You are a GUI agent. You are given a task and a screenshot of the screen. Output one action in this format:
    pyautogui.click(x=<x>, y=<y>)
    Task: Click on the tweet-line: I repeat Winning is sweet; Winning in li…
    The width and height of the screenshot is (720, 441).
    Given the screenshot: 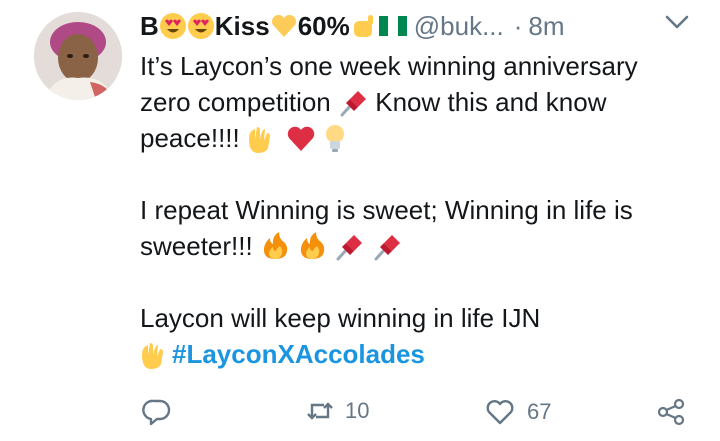 What is the action you would take?
    pyautogui.click(x=386, y=210)
    